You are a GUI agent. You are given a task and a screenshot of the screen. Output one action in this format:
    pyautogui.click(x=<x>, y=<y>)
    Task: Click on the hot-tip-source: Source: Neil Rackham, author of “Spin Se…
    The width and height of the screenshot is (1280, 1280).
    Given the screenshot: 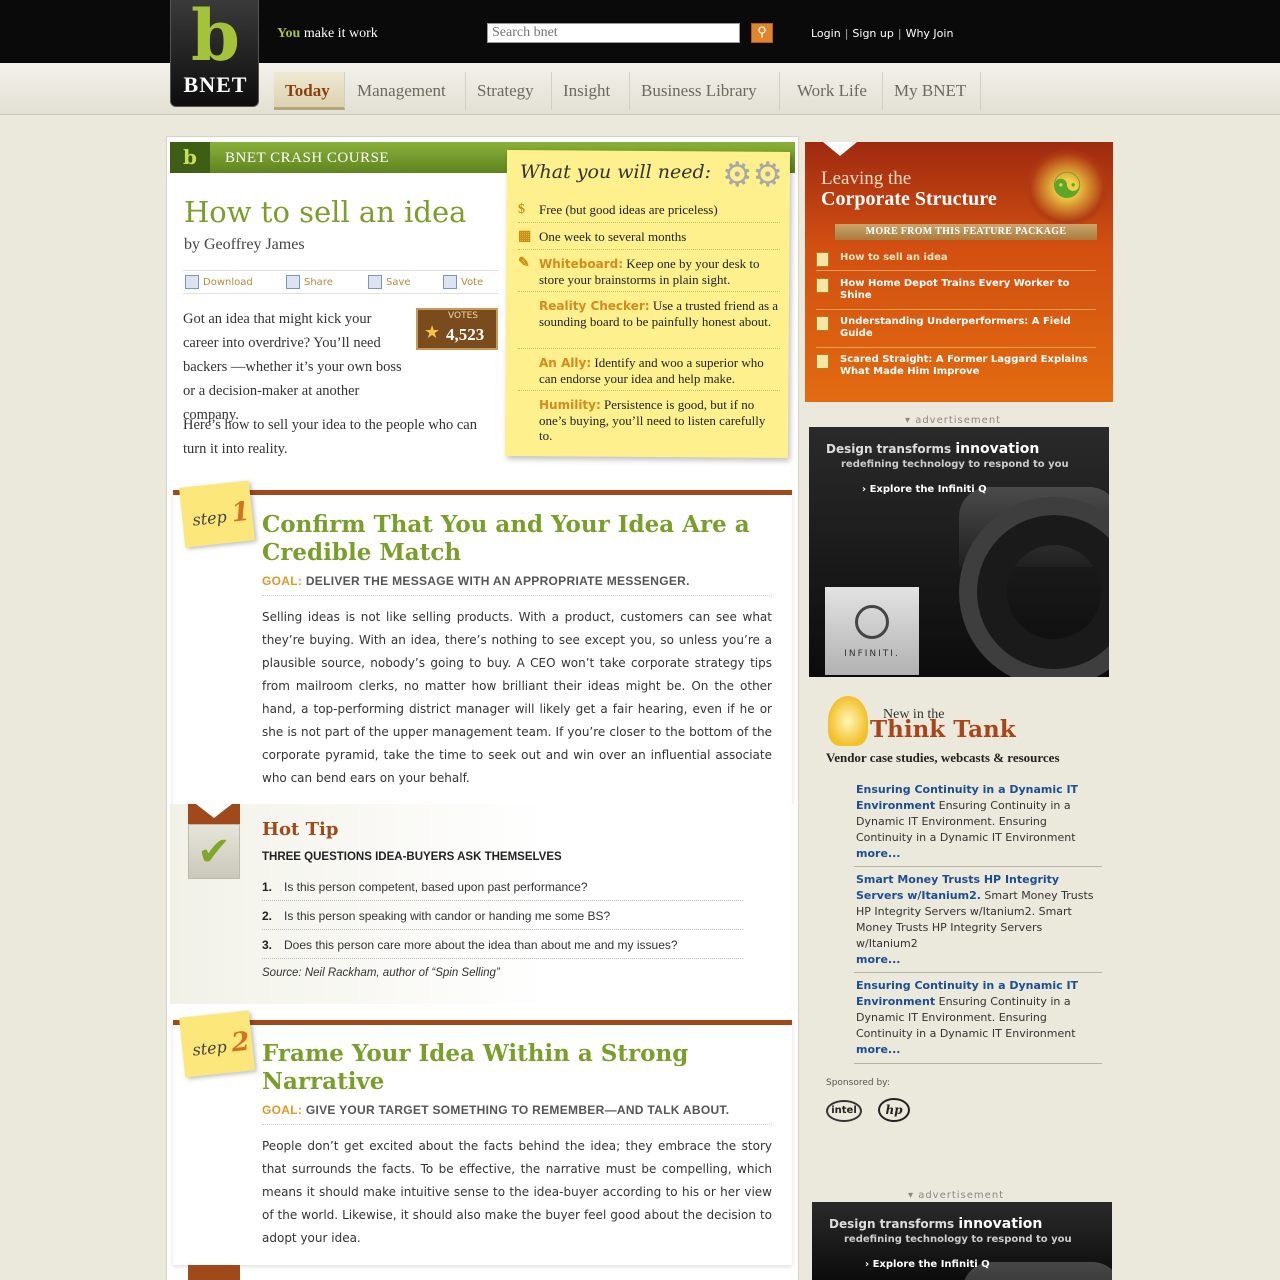 What is the action you would take?
    pyautogui.click(x=381, y=973)
    